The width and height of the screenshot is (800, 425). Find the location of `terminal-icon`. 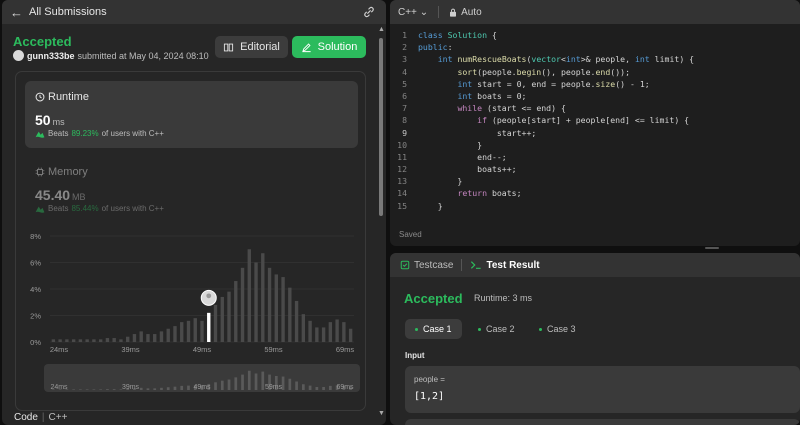

terminal-icon is located at coordinates (476, 265).